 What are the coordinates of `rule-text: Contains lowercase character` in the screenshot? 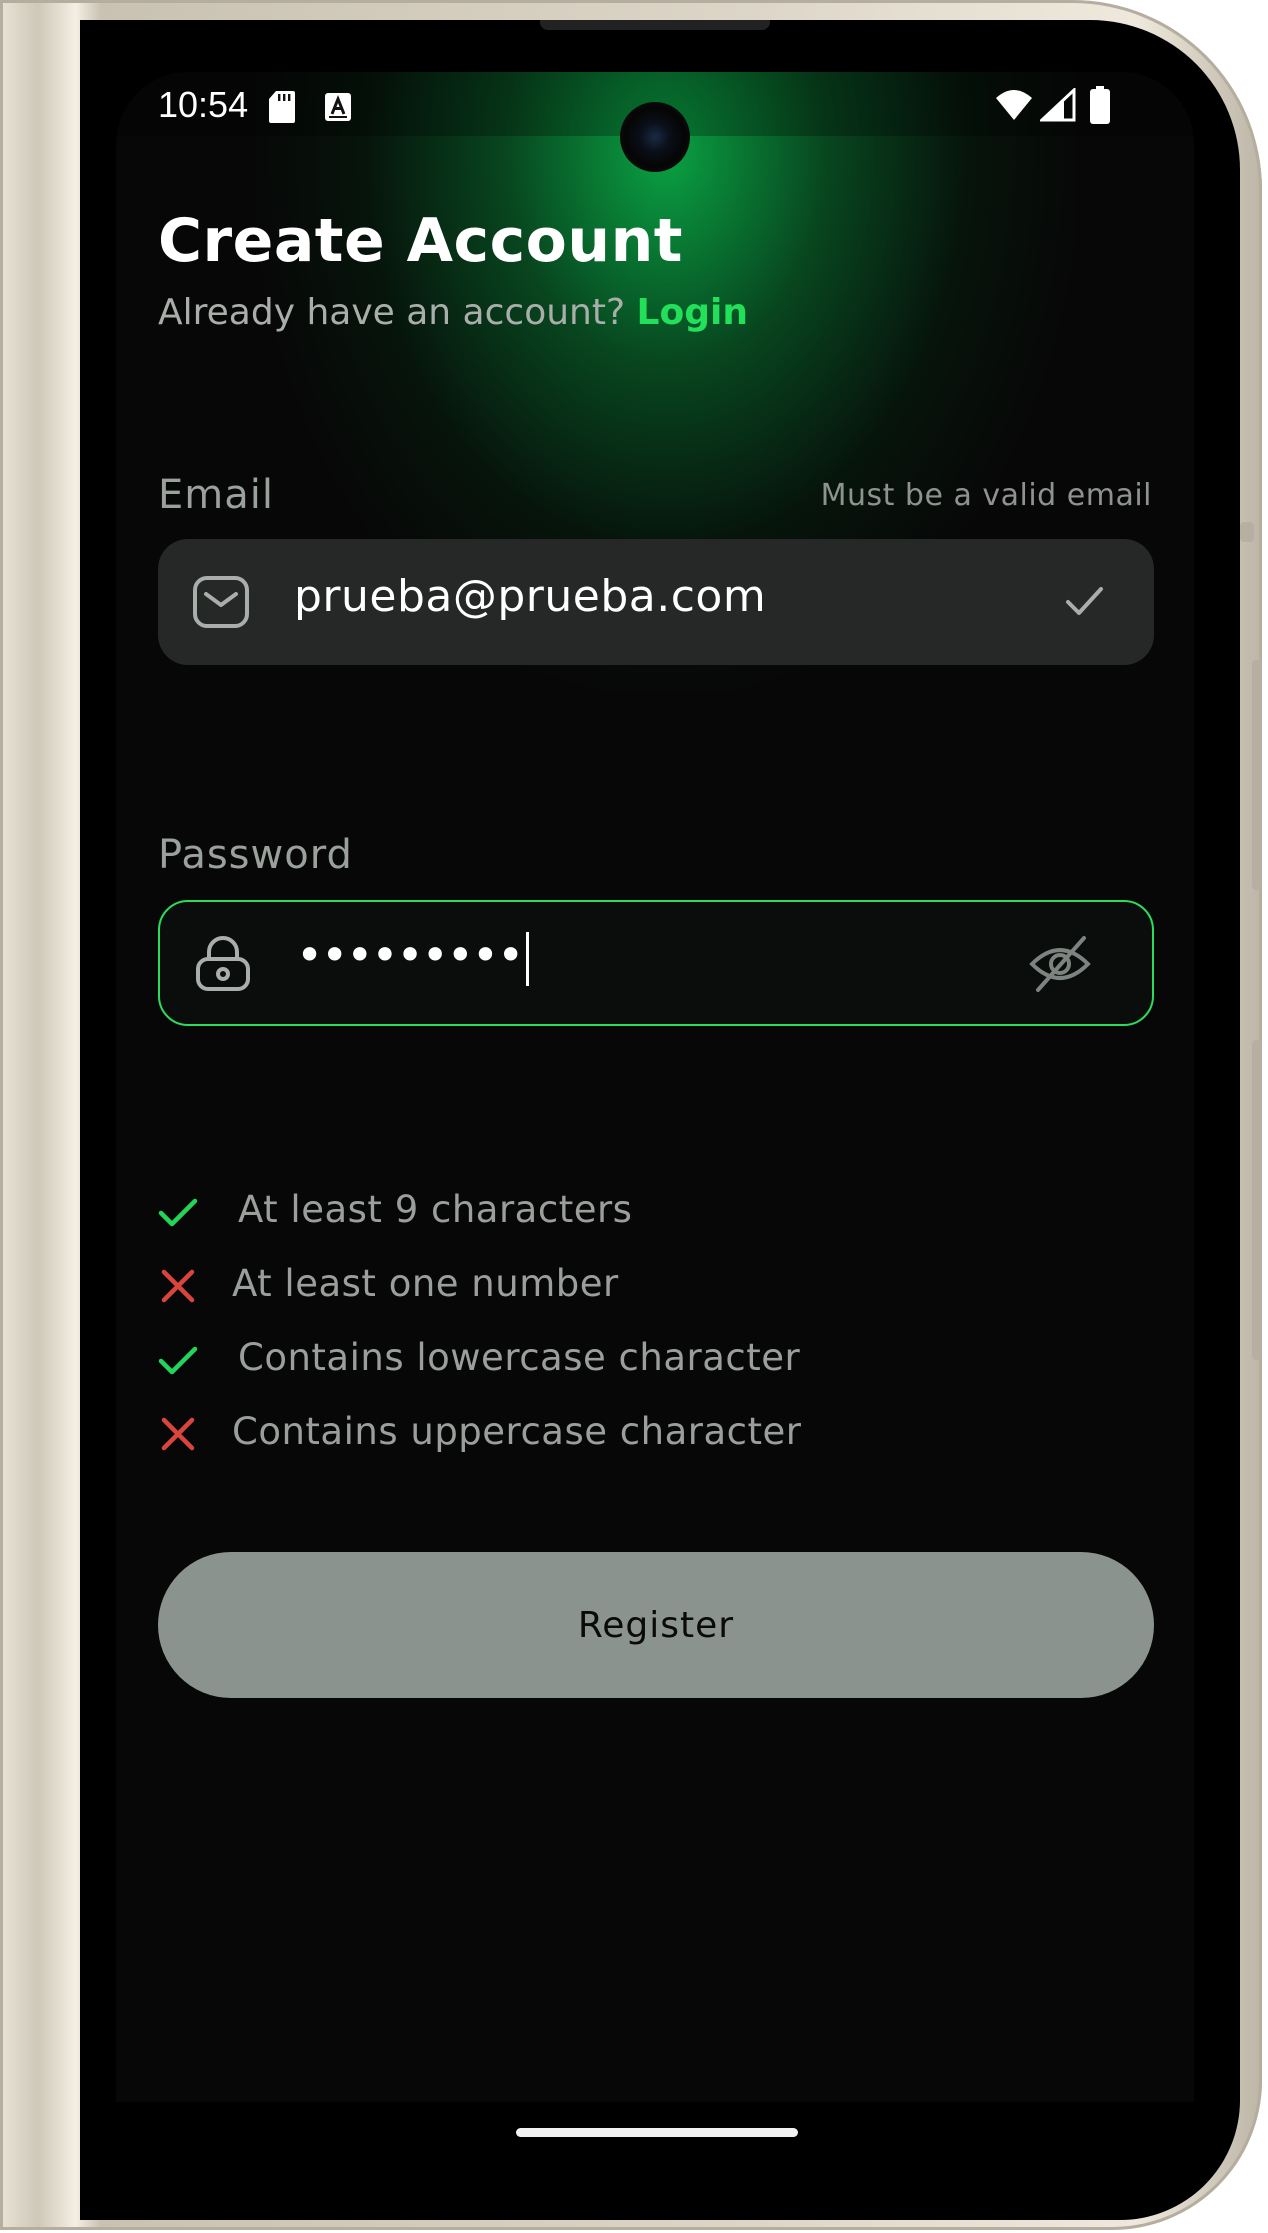 It's located at (519, 1357).